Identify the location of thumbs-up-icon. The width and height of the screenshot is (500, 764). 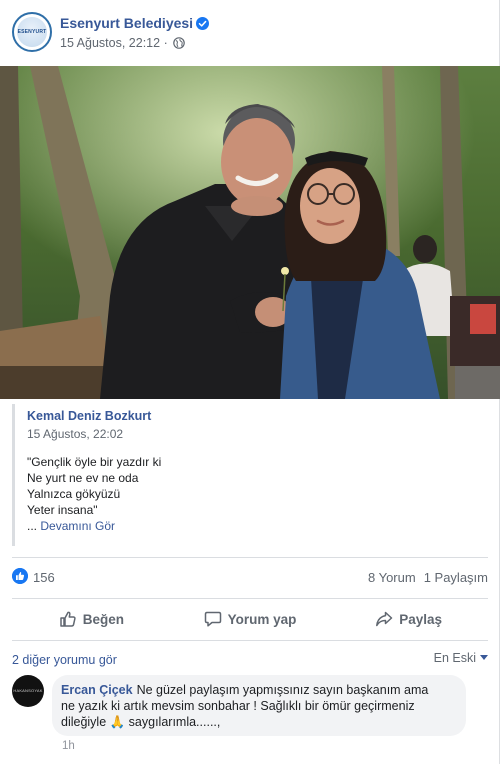
(67, 619).